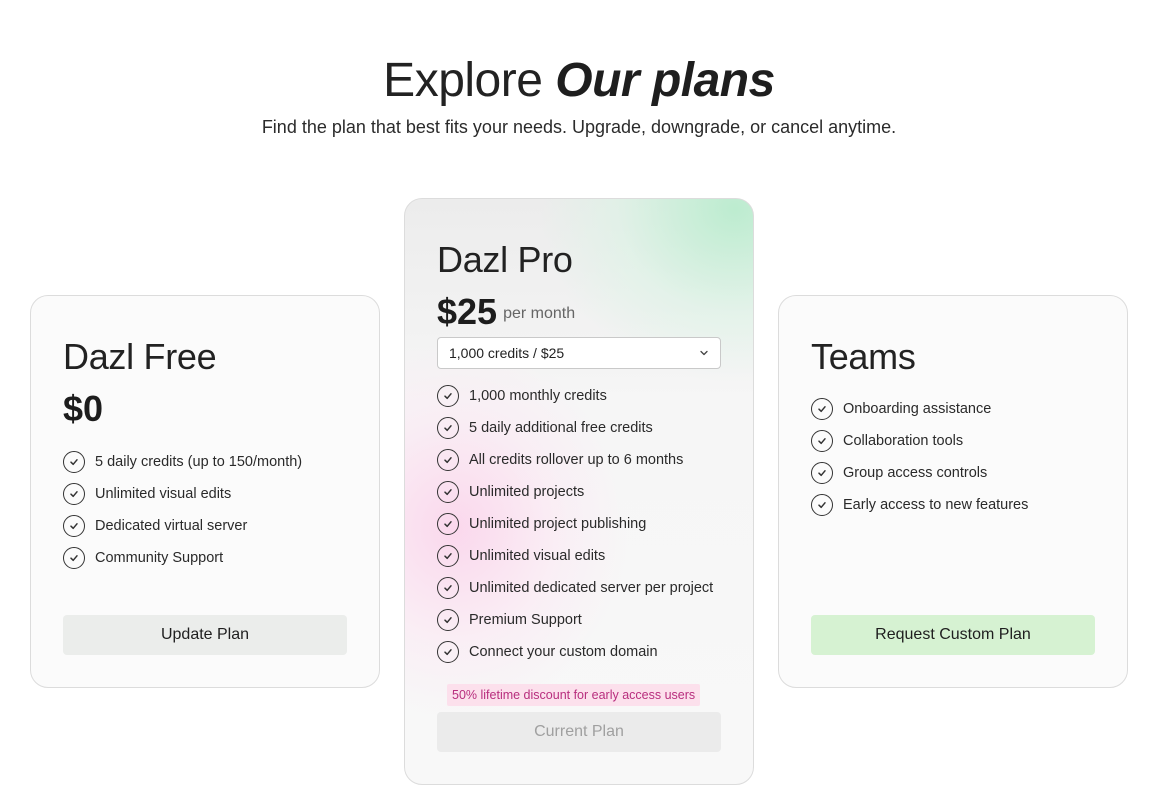  I want to click on title-emphasis: Our plans, so click(665, 80).